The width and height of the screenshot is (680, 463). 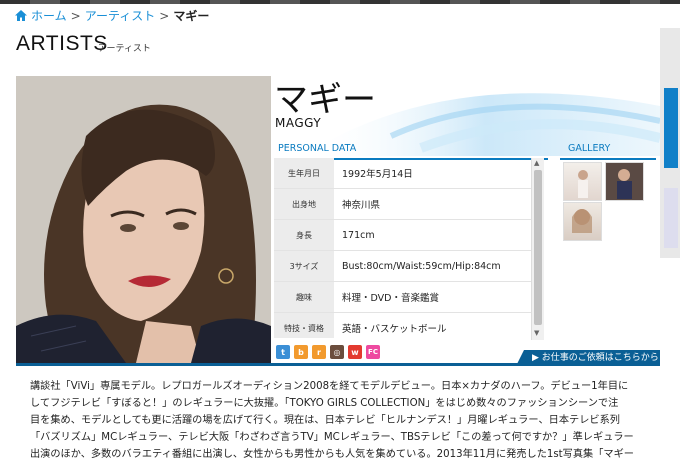 I want to click on blog-icon: b, so click(x=301, y=352).